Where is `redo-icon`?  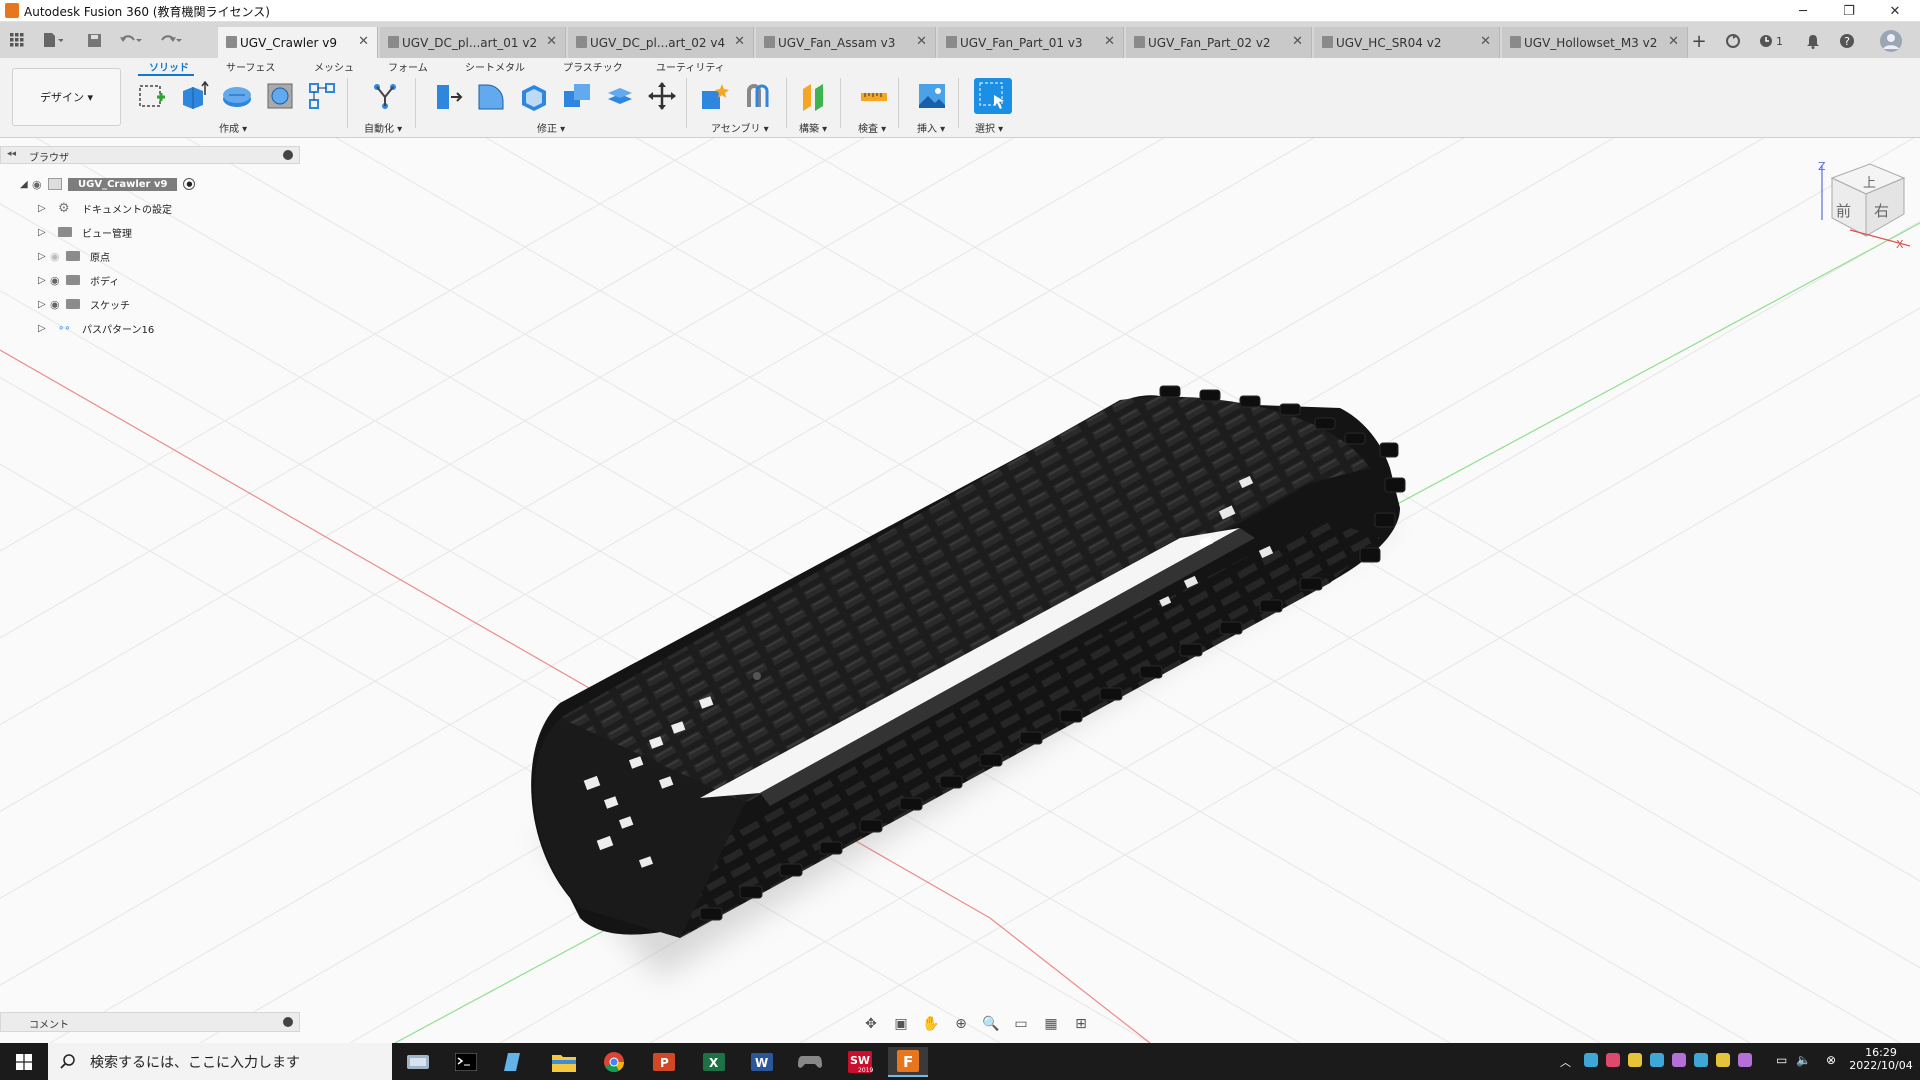 redo-icon is located at coordinates (171, 40).